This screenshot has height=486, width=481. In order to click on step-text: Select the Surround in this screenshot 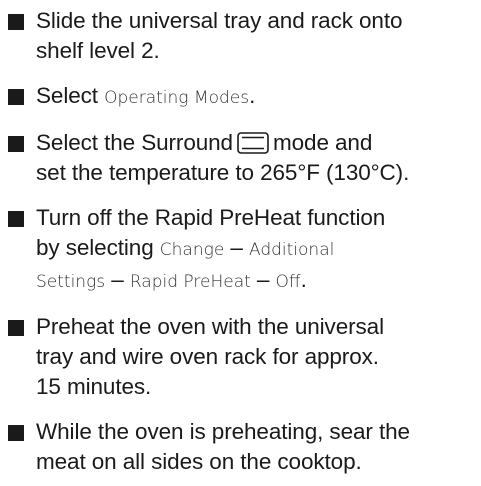, I will do `click(134, 142)`.